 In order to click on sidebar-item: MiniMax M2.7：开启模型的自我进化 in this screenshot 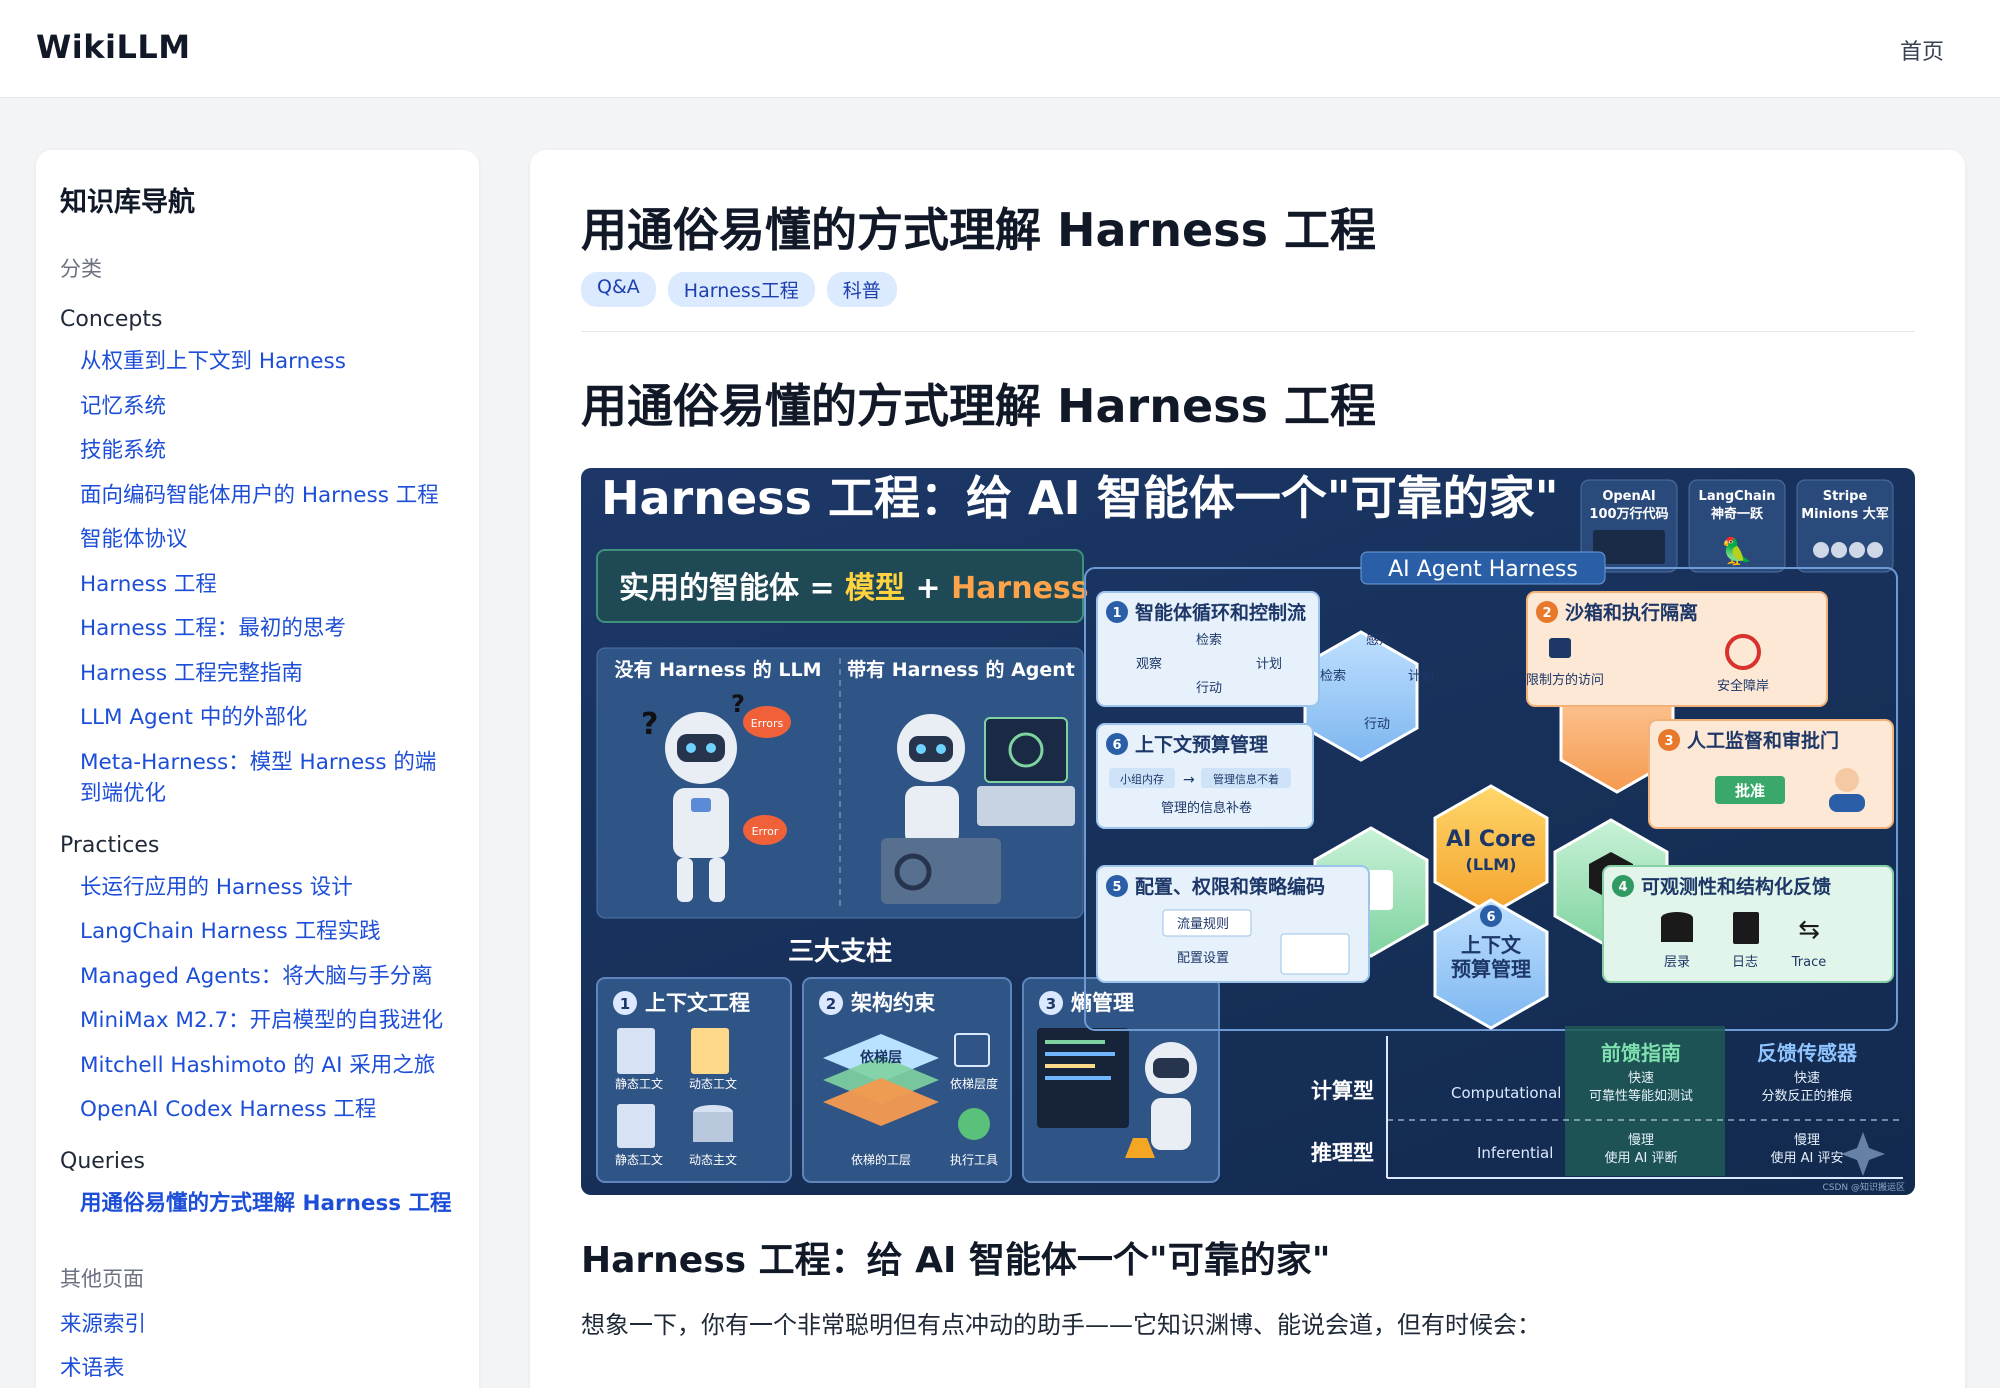, I will do `click(257, 1020)`.